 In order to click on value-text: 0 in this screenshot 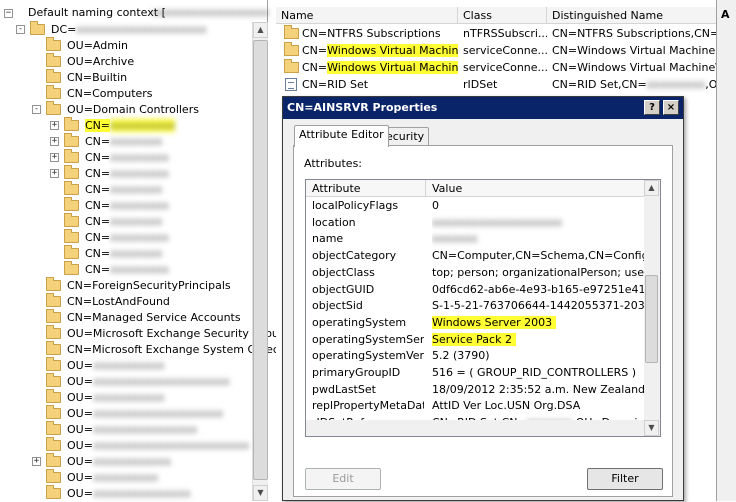, I will do `click(435, 205)`.